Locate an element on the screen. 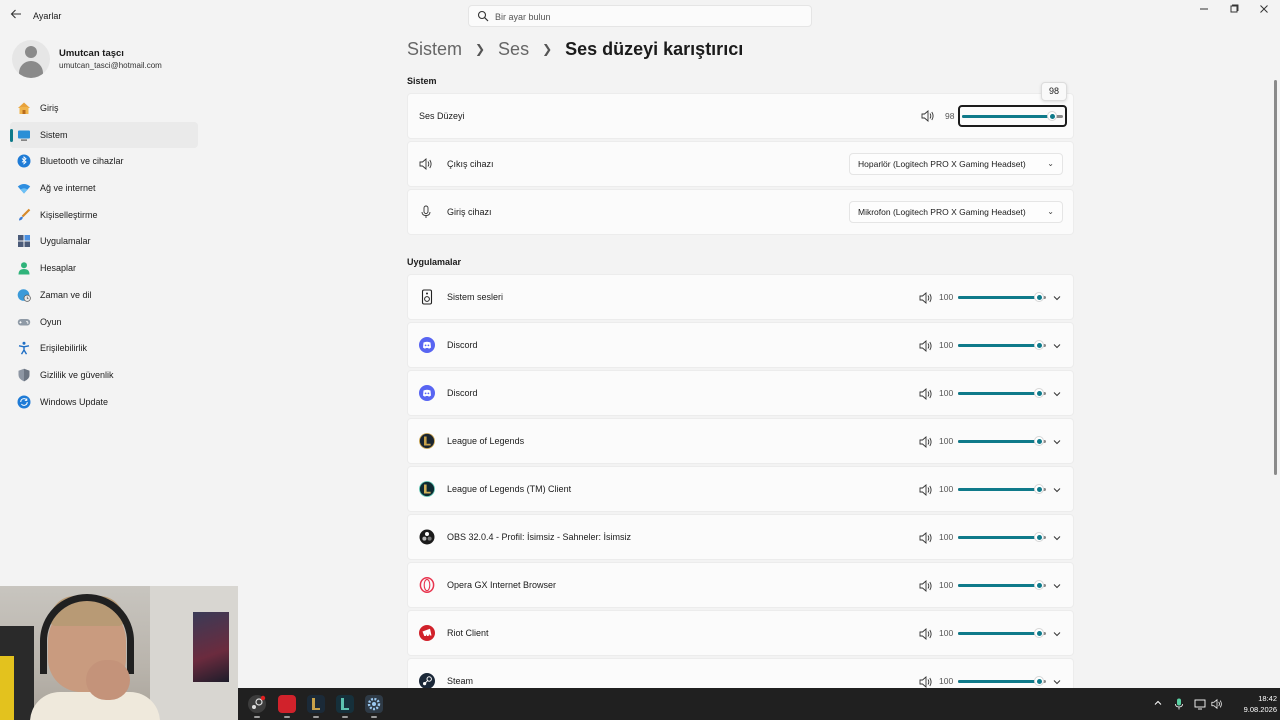 This screenshot has height=720, width=1280. sidebar-item-personalization: Kişiselleştirme is located at coordinates (104, 215).